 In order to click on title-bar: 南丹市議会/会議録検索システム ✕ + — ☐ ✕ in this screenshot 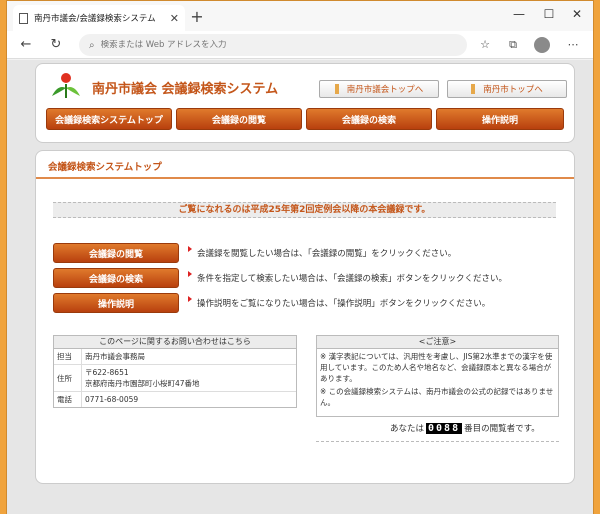, I will do `click(300, 16)`.